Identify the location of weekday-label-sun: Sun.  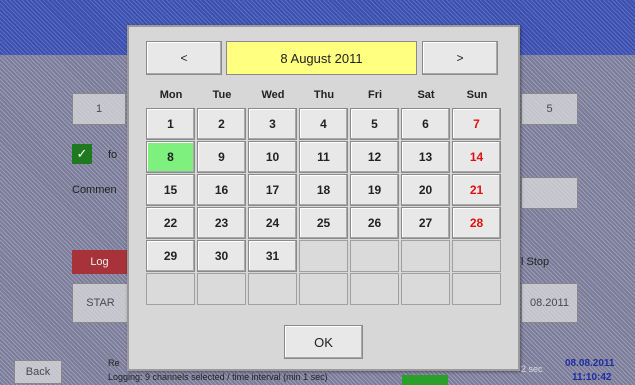
(477, 95).